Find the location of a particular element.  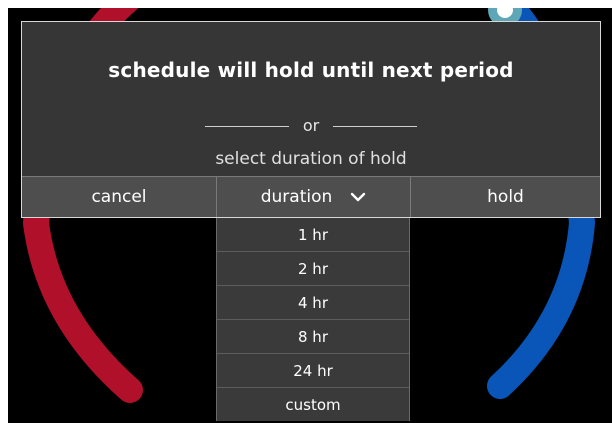

hold-button-label: hold is located at coordinates (505, 197).